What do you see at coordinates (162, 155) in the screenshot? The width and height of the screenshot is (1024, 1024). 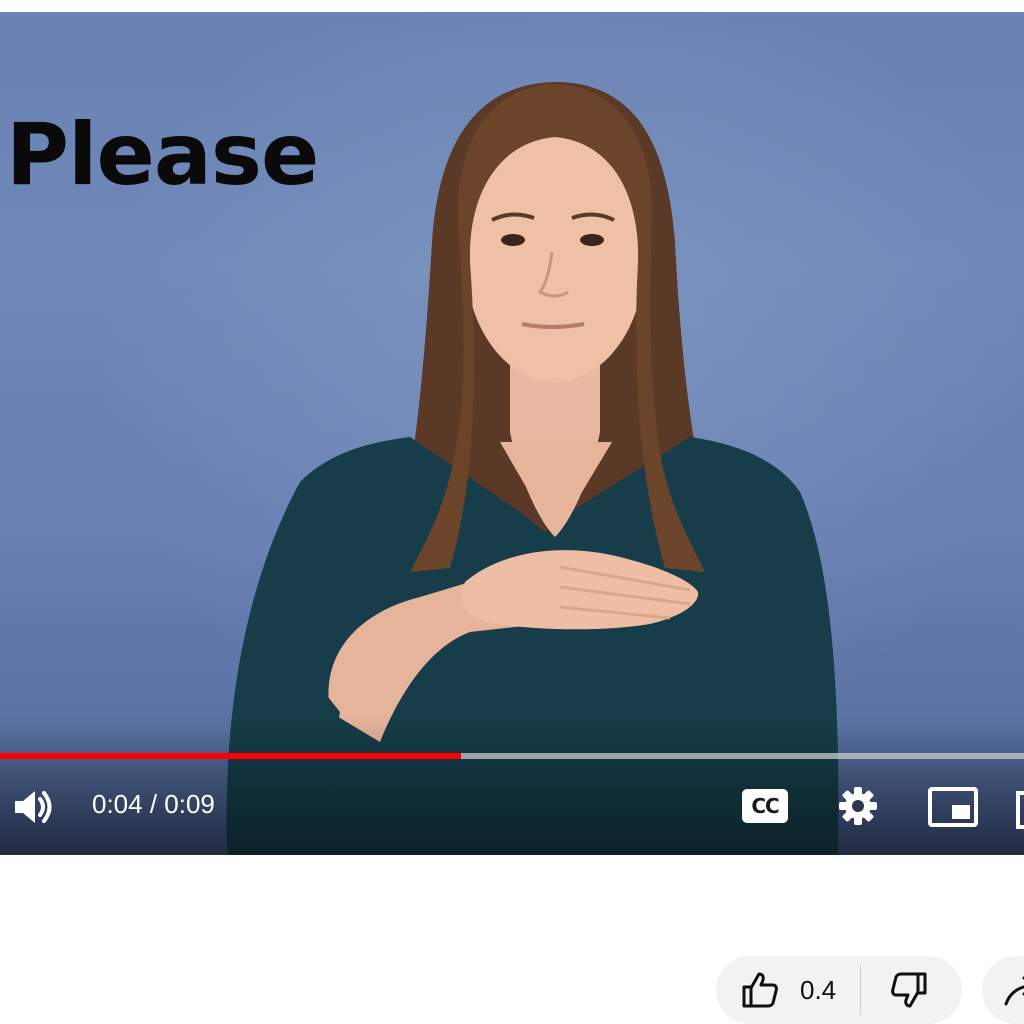 I see `sign-word-overlay: Please` at bounding box center [162, 155].